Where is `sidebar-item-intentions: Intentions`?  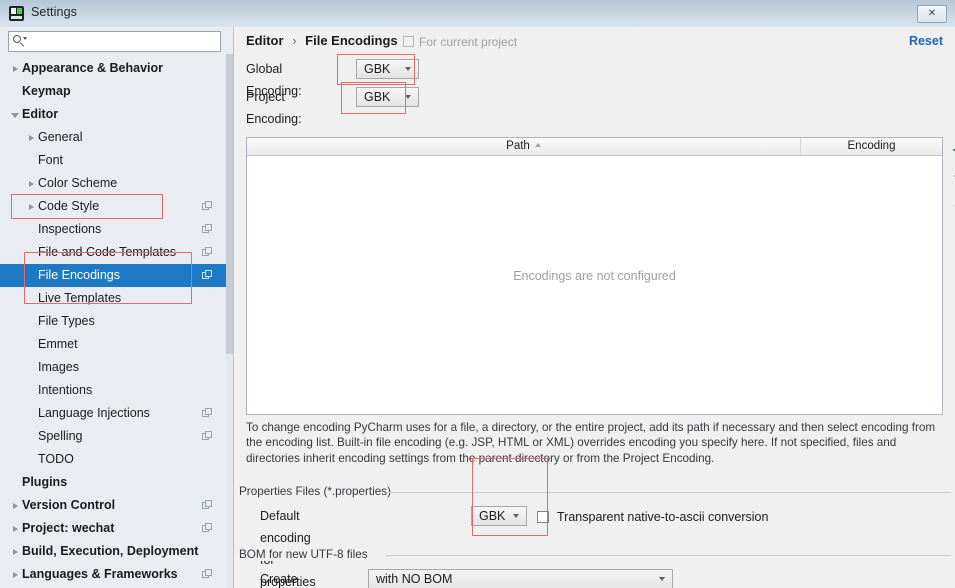 sidebar-item-intentions: Intentions is located at coordinates (113, 390).